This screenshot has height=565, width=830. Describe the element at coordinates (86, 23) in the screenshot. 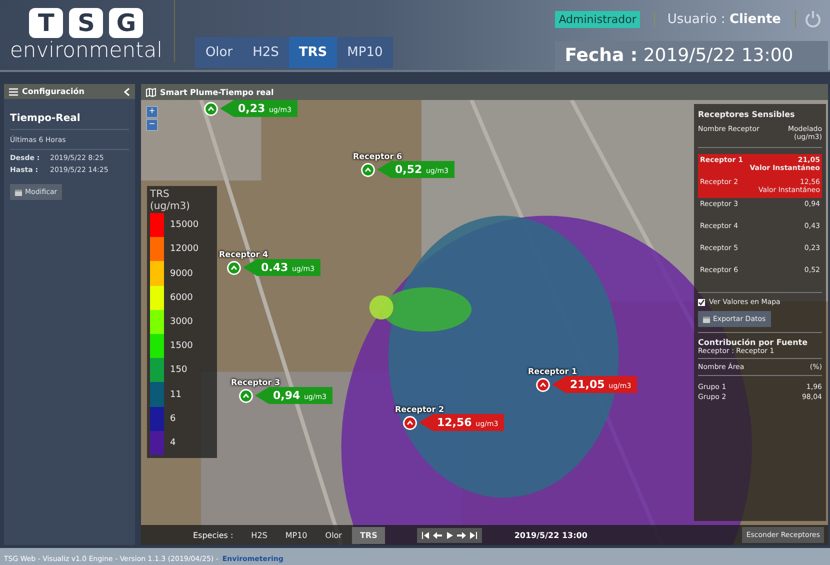

I see `logo-letter: S` at that location.